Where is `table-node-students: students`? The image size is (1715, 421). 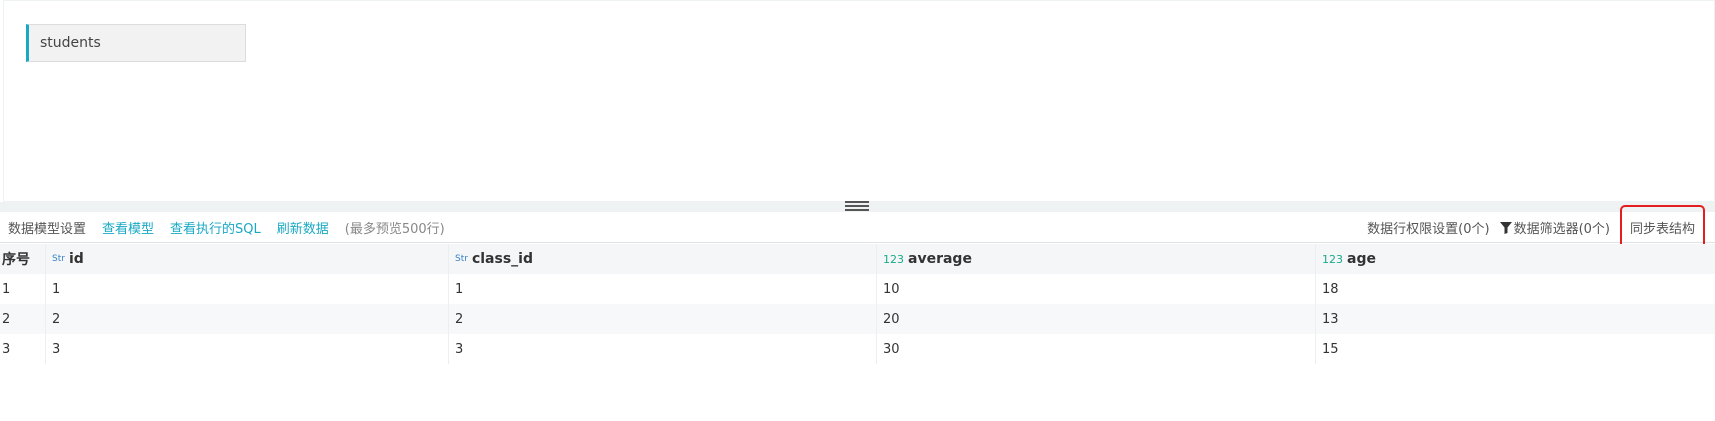
table-node-students: students is located at coordinates (136, 43).